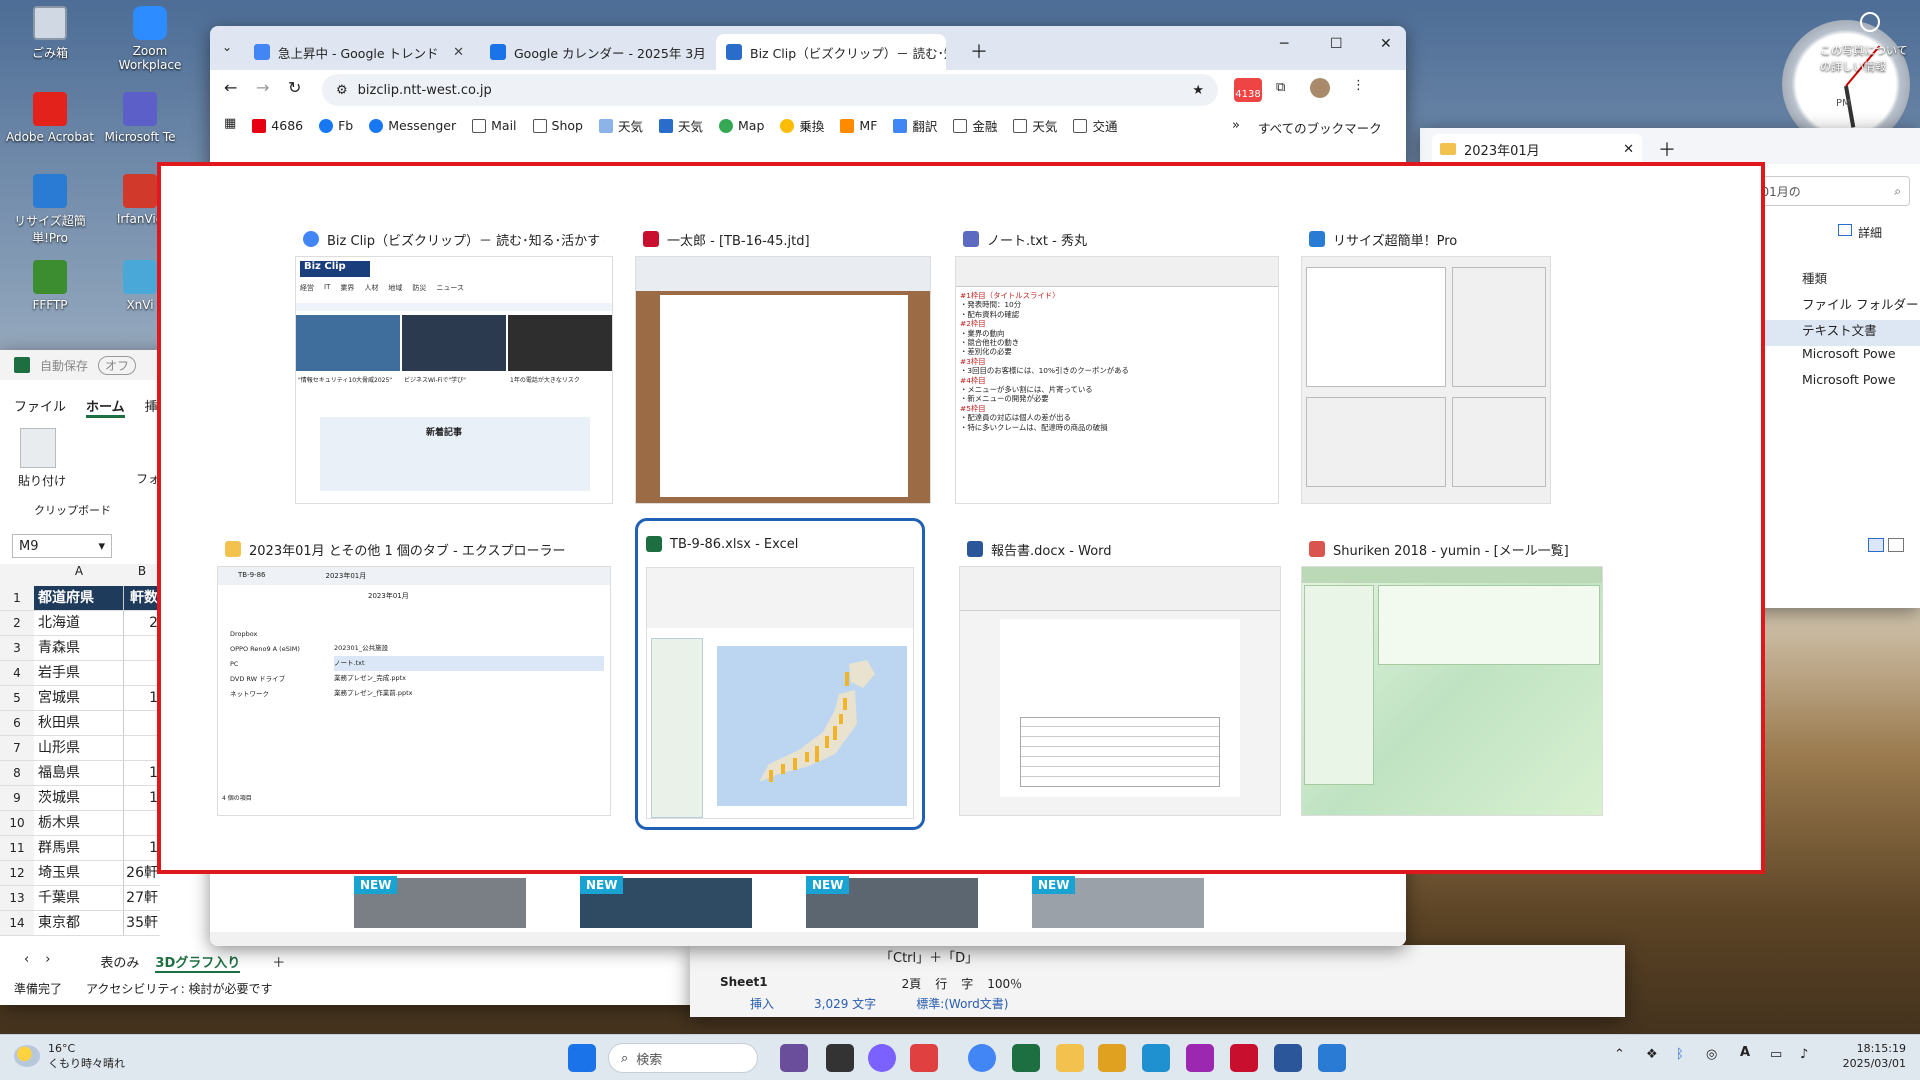 The height and width of the screenshot is (1080, 1920). Describe the element at coordinates (80, 798) in the screenshot. I see `table-row: 9 茨城県 1` at that location.